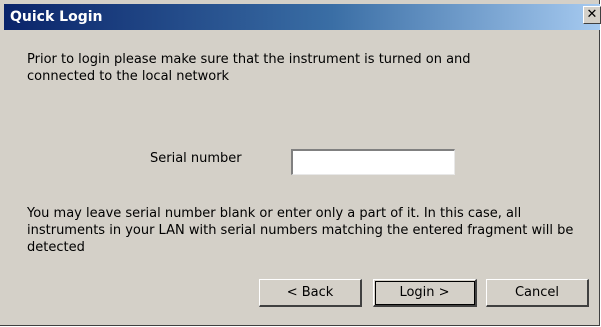 This screenshot has width=601, height=327. Describe the element at coordinates (196, 158) in the screenshot. I see `serial-number-label: Serial number` at that location.